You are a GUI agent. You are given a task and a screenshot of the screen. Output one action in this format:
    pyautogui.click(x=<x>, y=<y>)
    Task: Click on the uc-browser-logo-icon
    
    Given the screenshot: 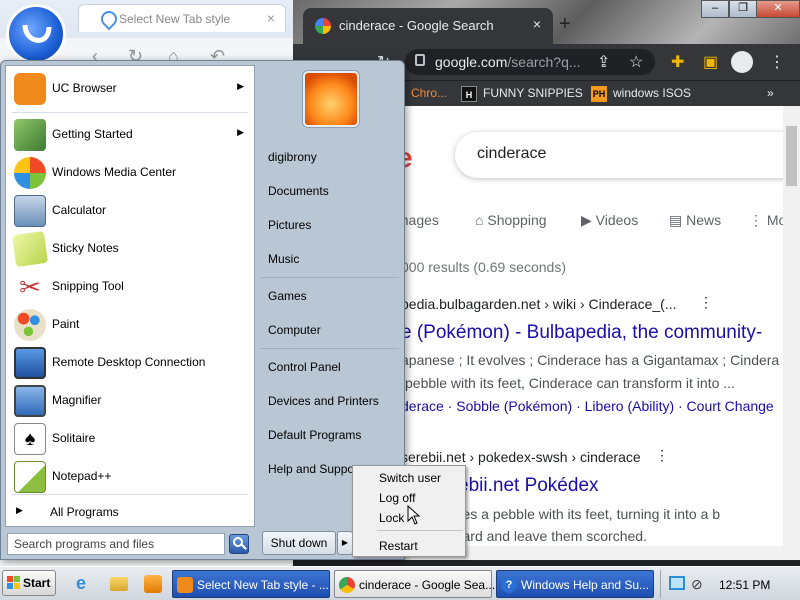 What is the action you would take?
    pyautogui.click(x=36, y=34)
    